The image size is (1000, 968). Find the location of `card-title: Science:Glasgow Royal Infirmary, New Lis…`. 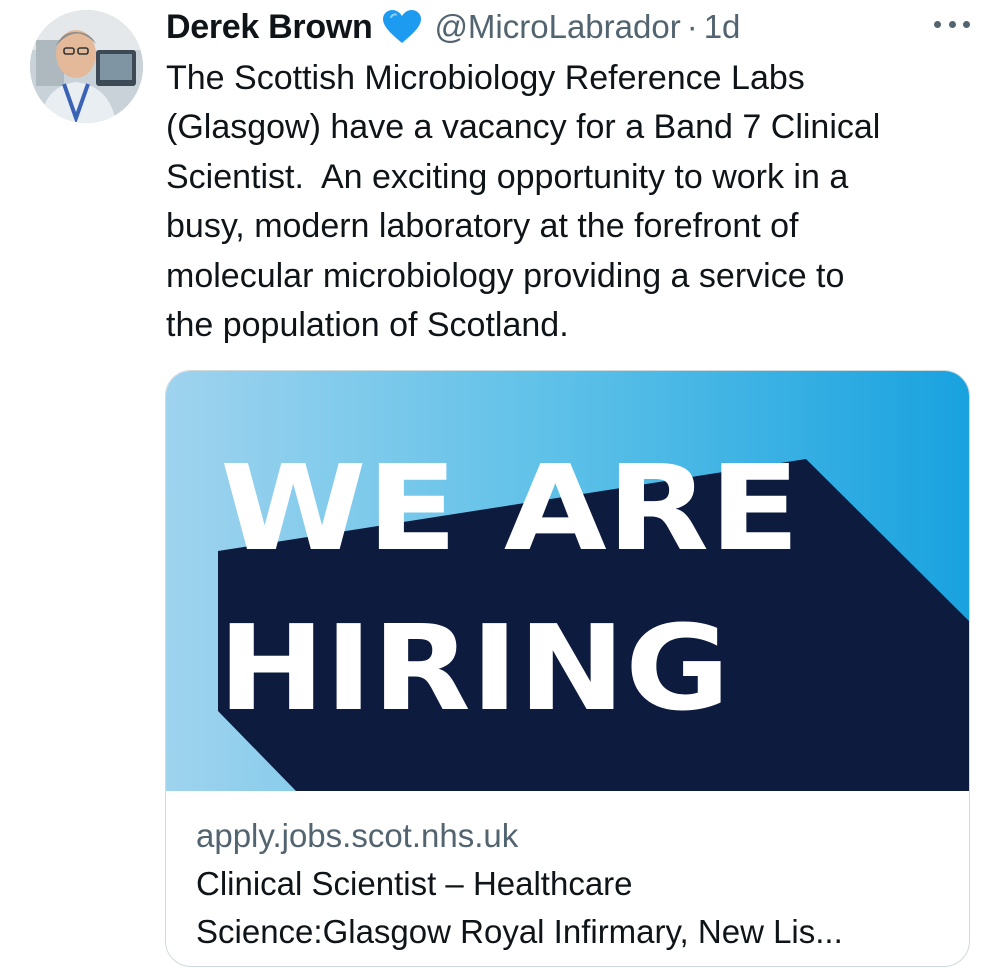

card-title: Science:Glasgow Royal Infirmary, New Lis… is located at coordinates (519, 931).